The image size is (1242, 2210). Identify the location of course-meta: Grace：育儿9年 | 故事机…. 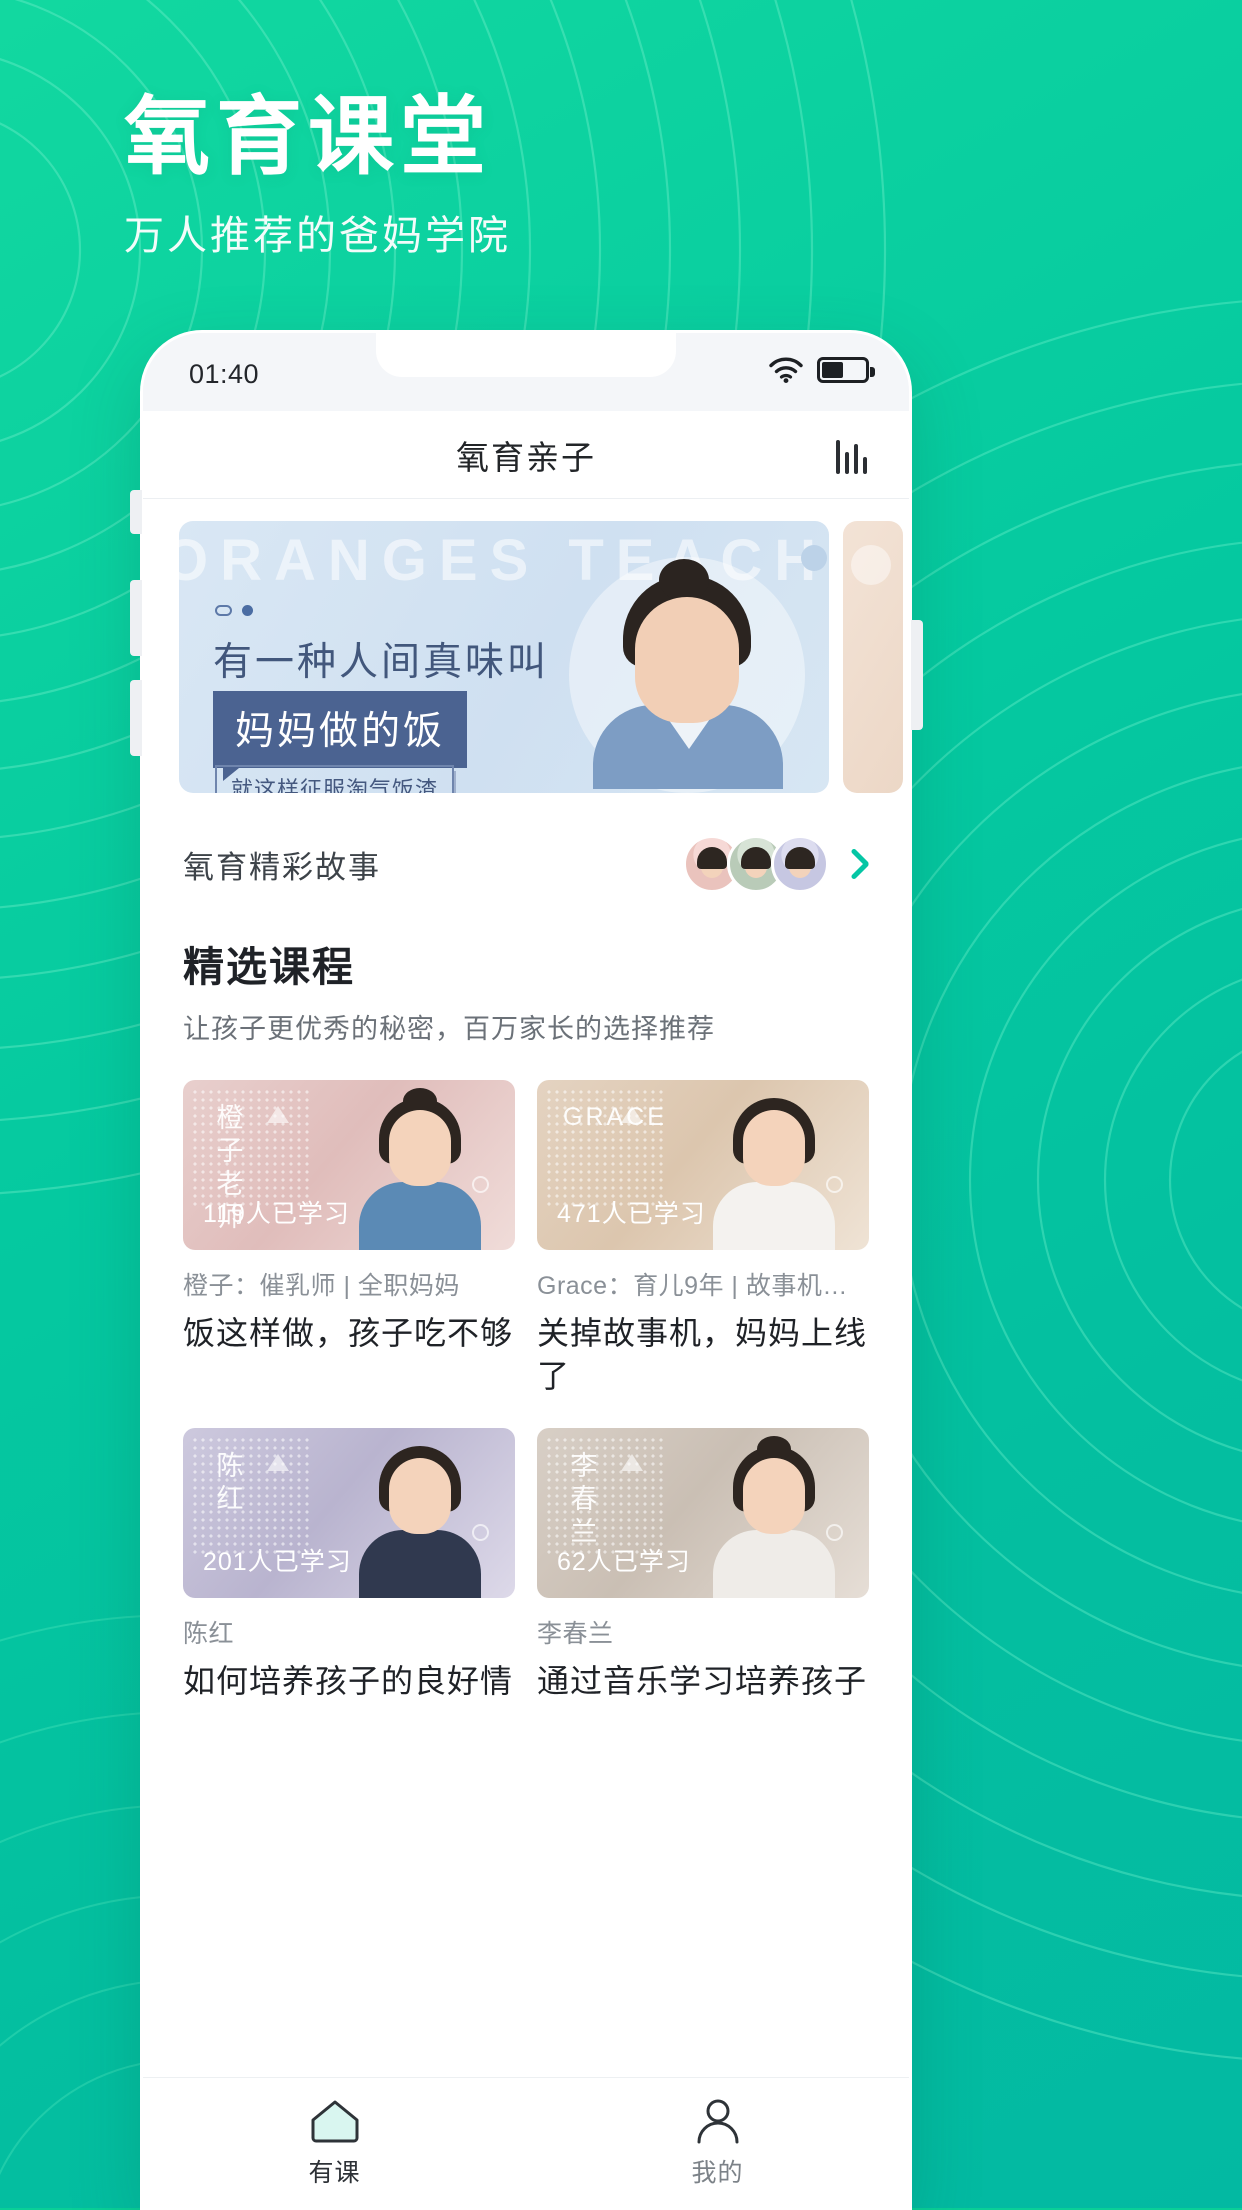
(692, 1286).